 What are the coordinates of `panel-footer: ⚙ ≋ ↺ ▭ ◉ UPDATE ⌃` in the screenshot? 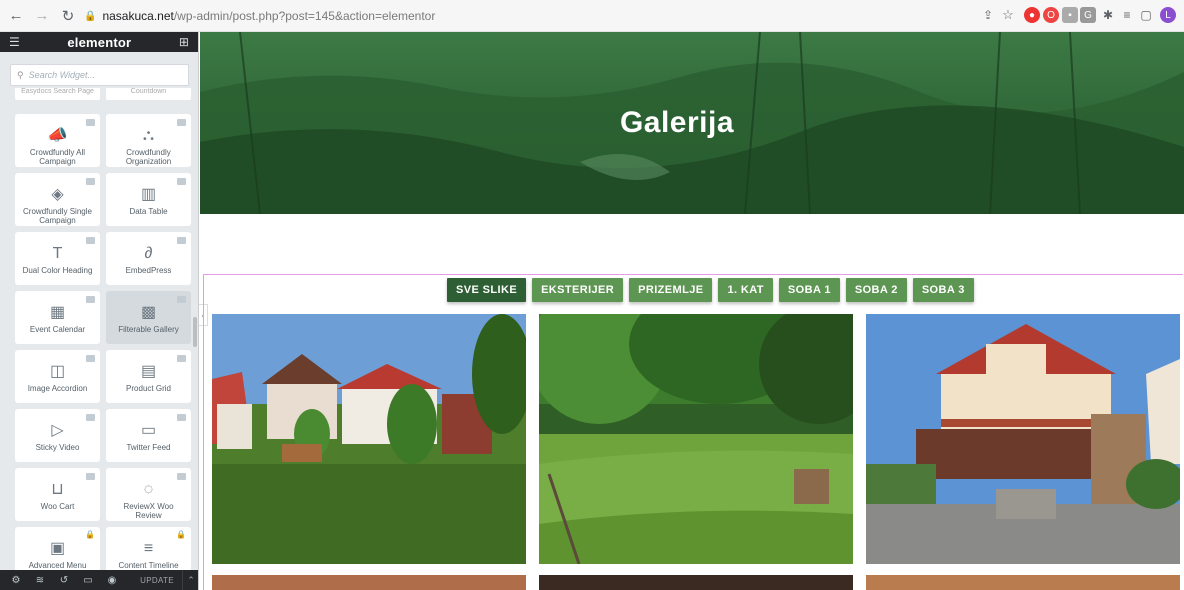 It's located at (99, 580).